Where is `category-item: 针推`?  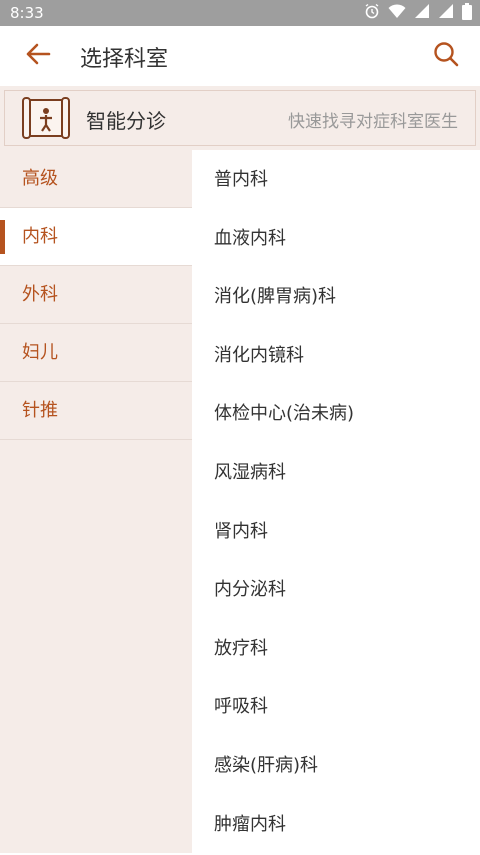
category-item: 针推 is located at coordinates (96, 411).